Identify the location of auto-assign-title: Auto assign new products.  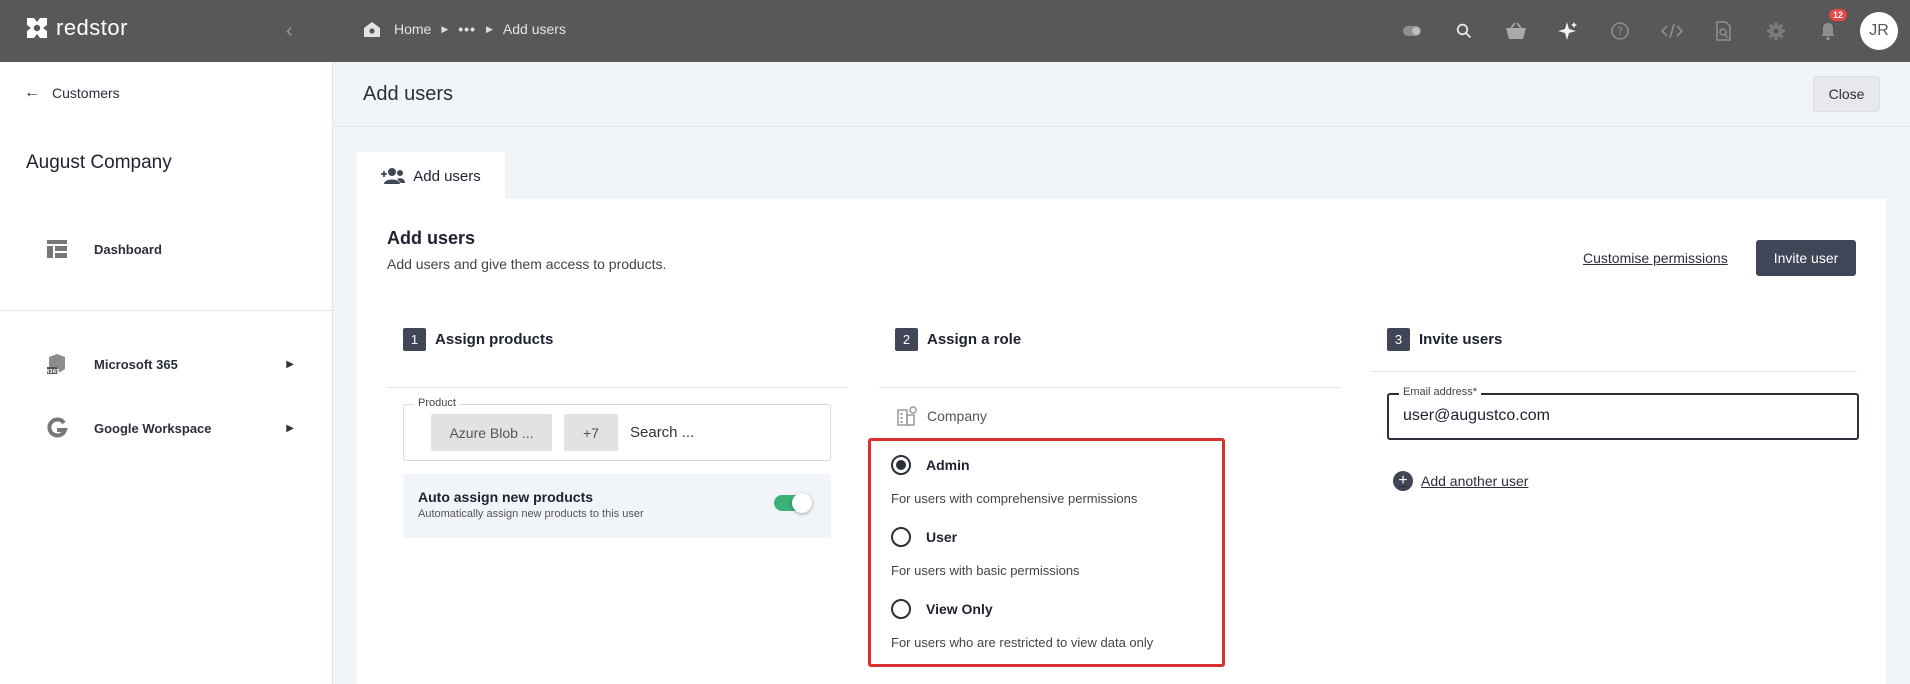
(506, 497).